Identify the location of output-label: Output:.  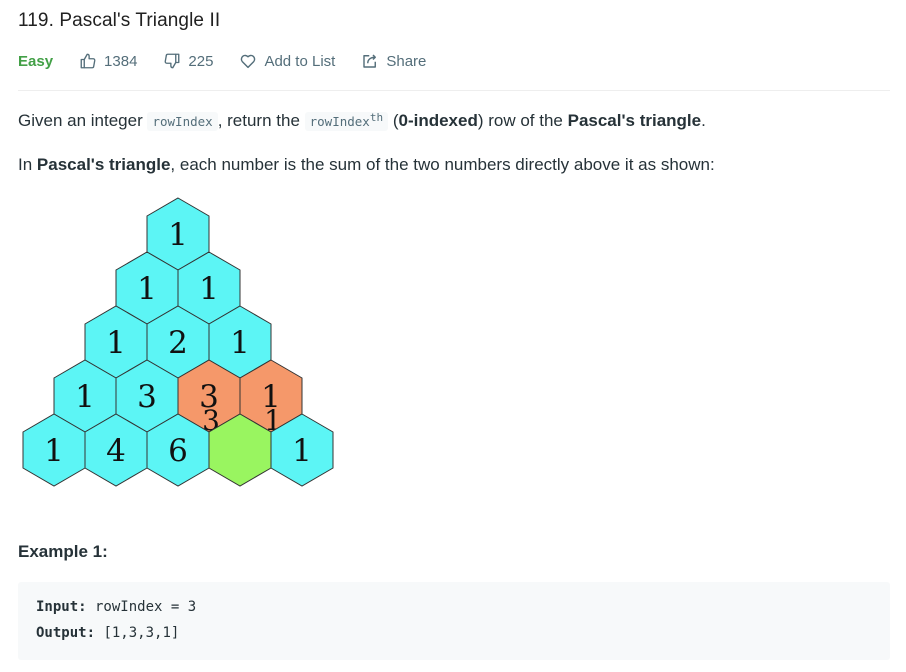
(66, 633).